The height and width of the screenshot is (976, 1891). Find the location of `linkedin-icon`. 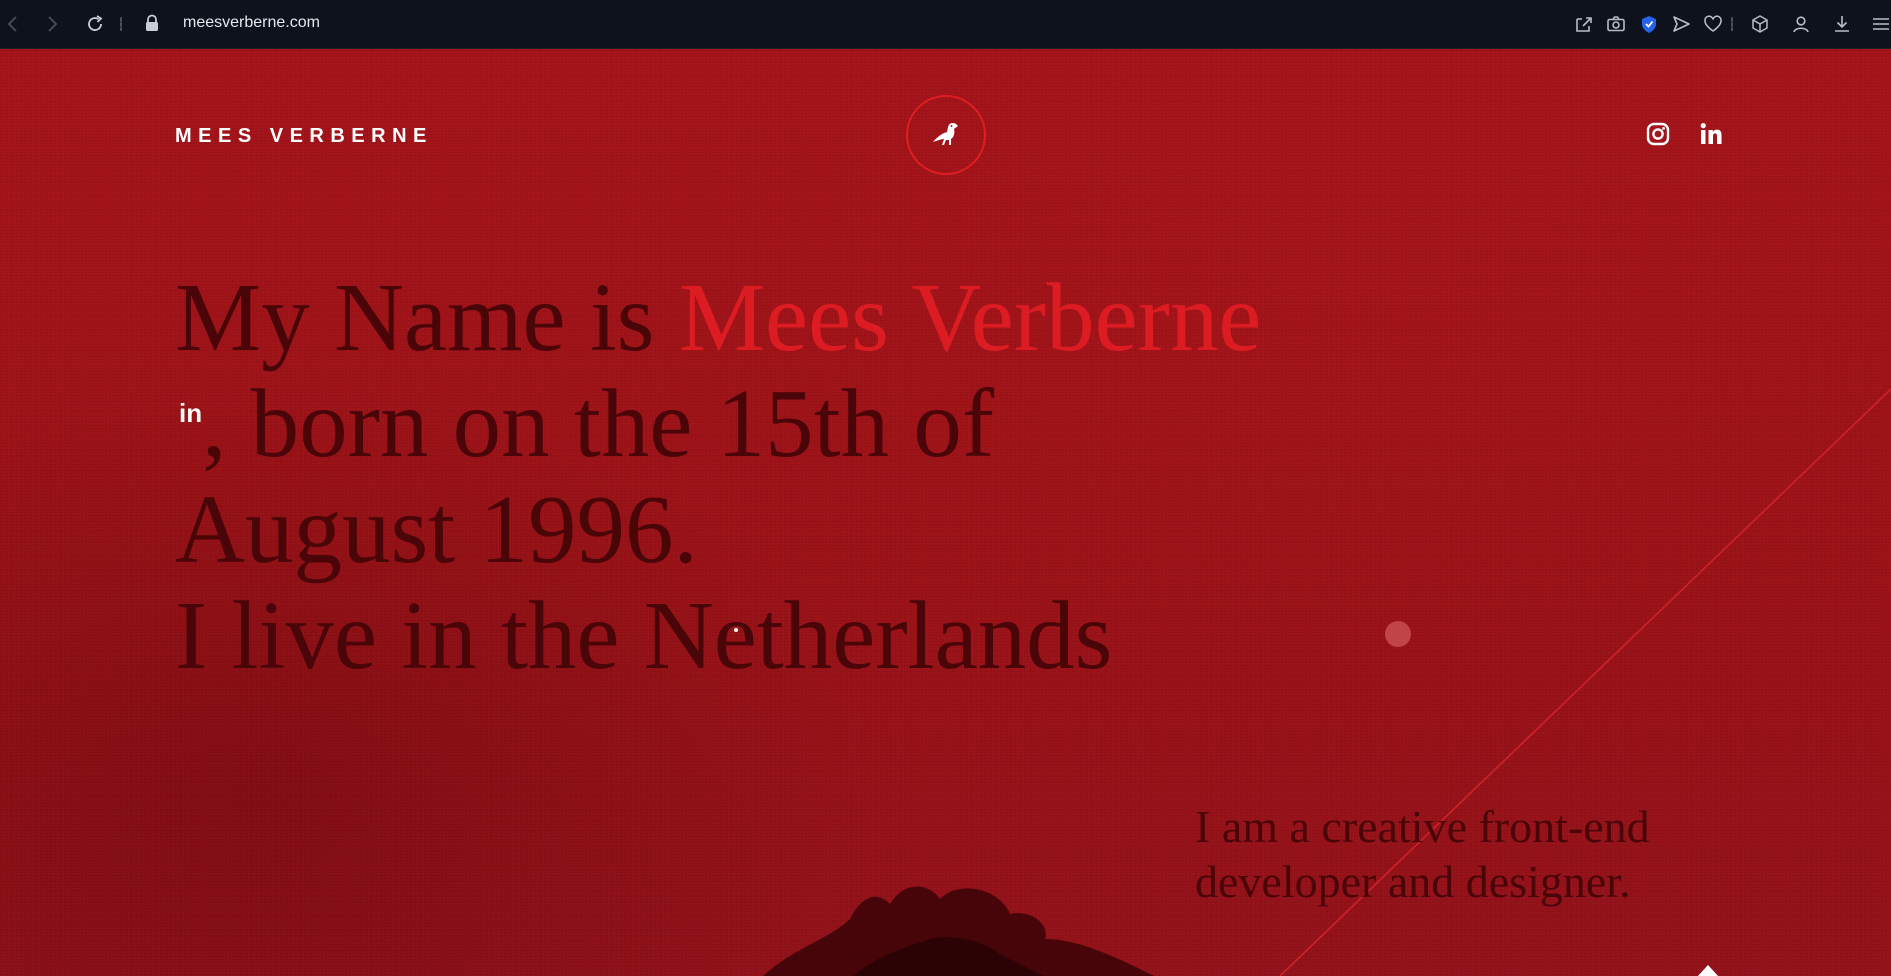

linkedin-icon is located at coordinates (1711, 134).